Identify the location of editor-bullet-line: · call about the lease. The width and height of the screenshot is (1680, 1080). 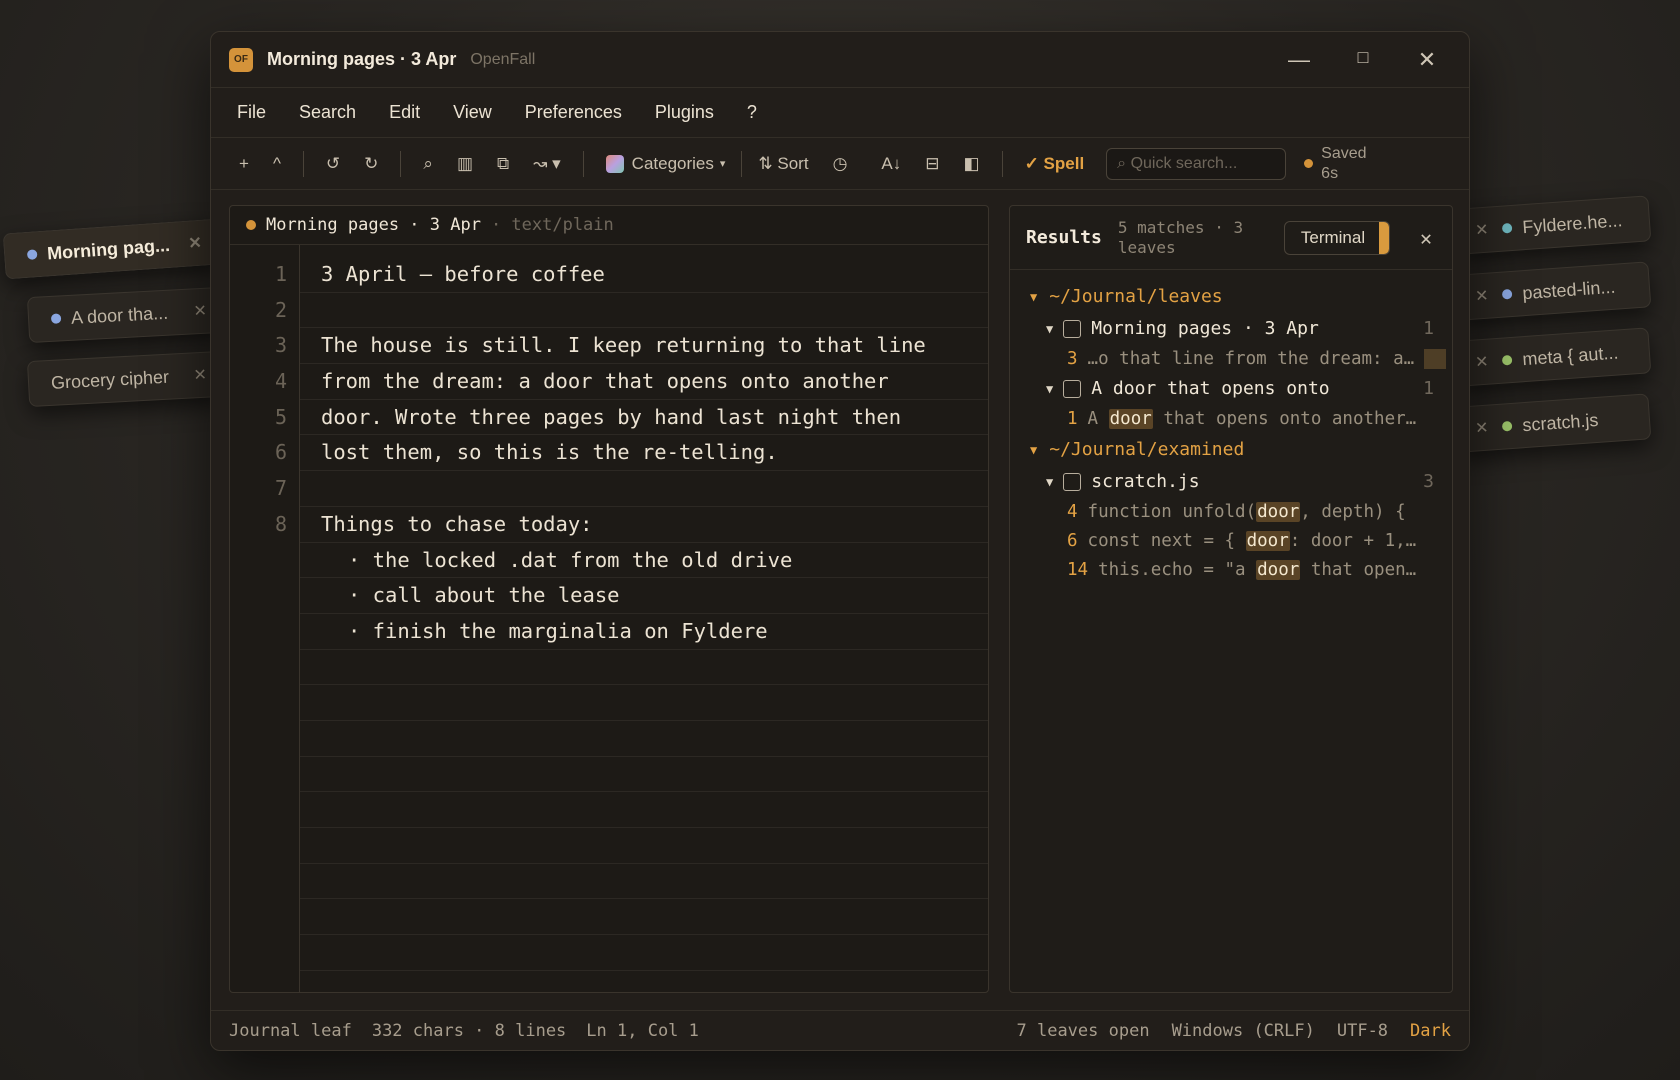
(644, 596).